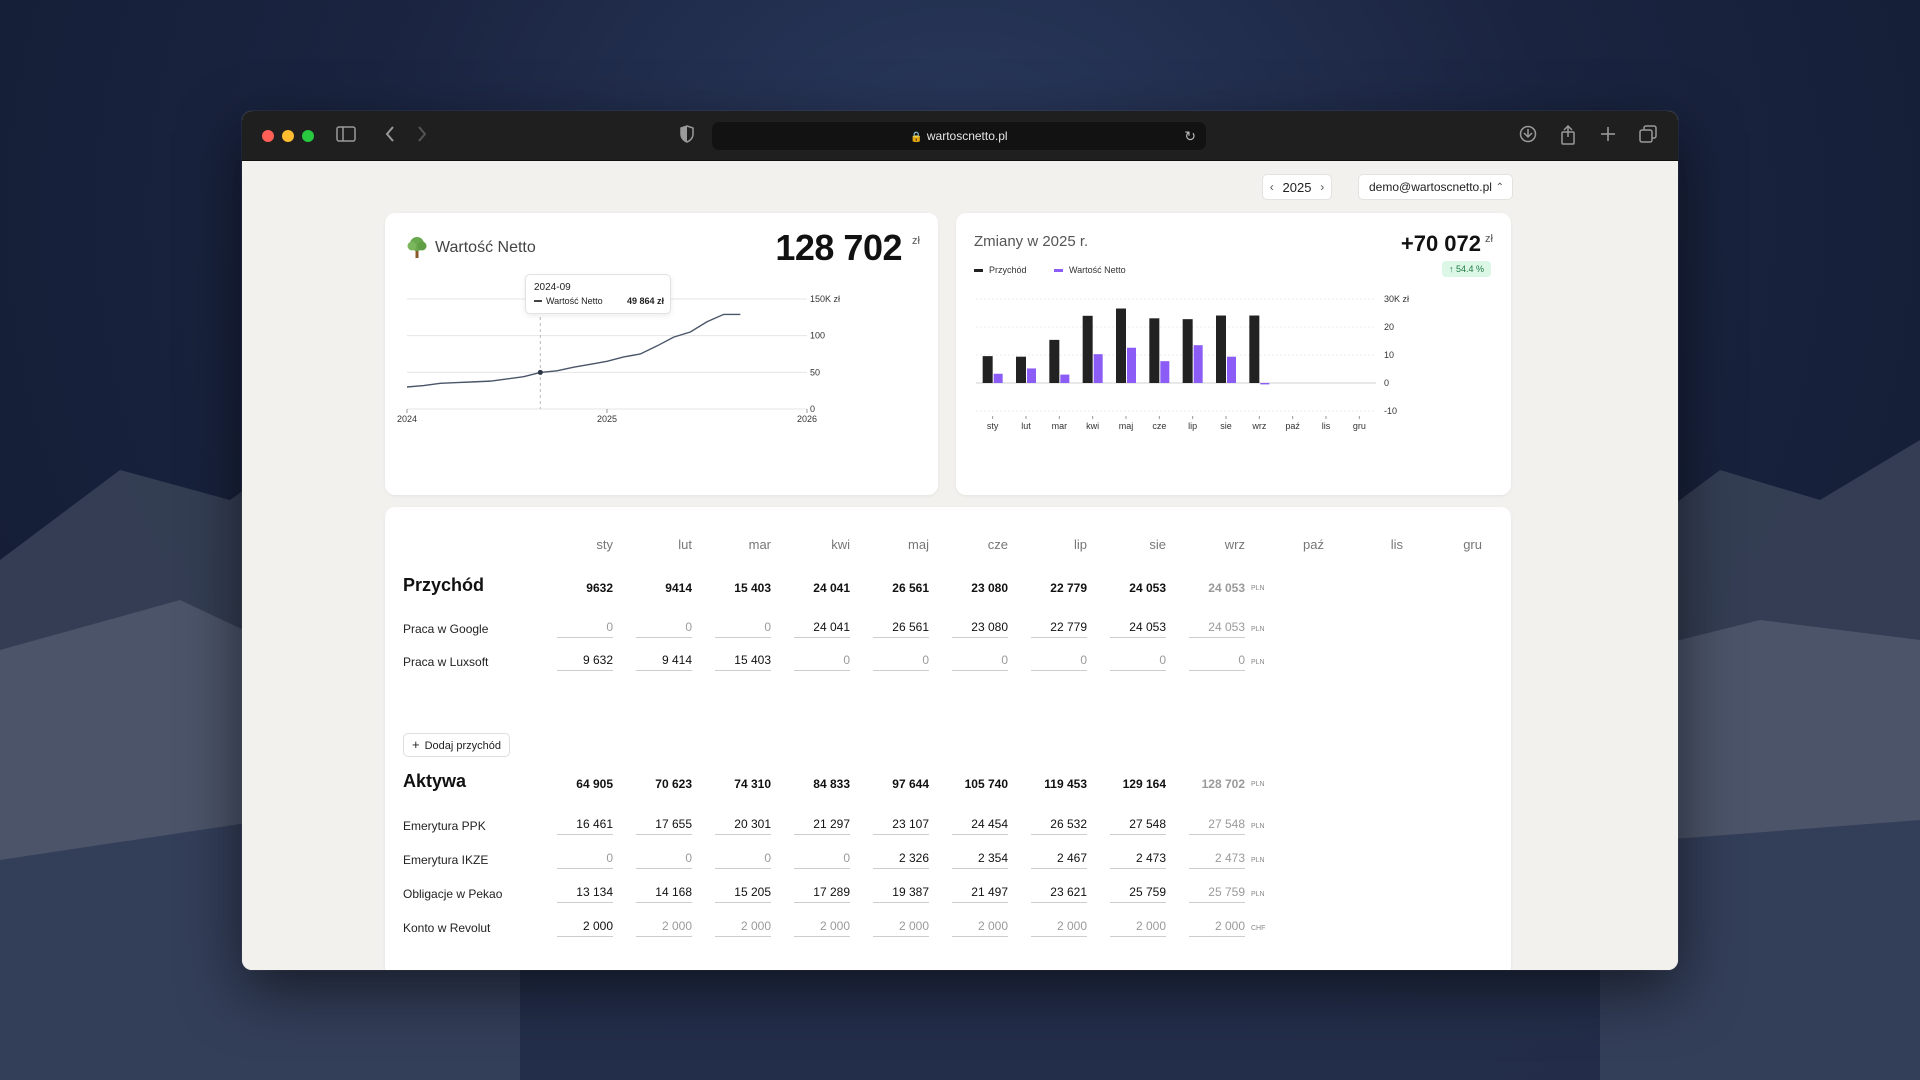 This screenshot has height=1080, width=1920. Describe the element at coordinates (1271, 187) in the screenshot. I see `prev-year-button: ‹` at that location.